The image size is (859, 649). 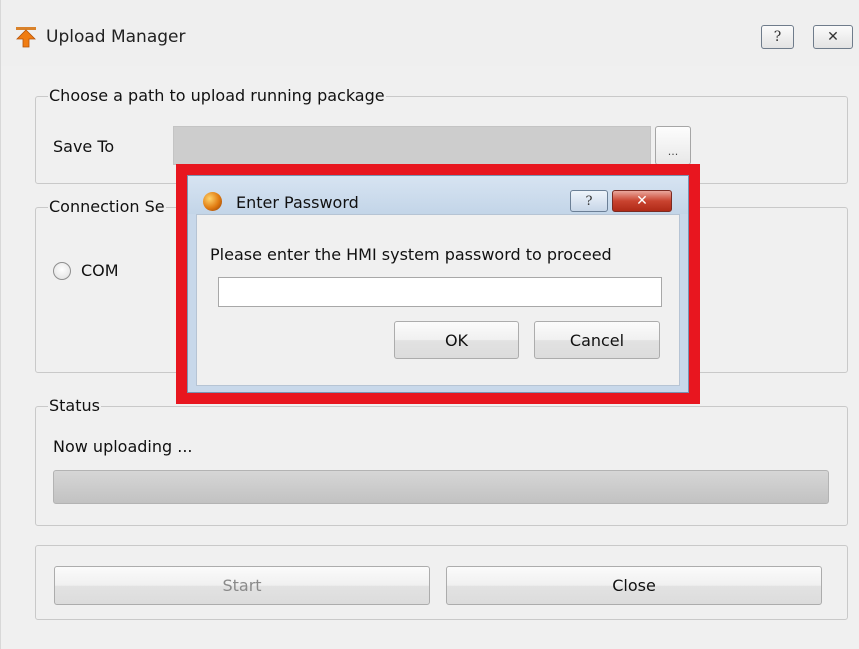 What do you see at coordinates (597, 340) in the screenshot?
I see `cancel-button: Cancel` at bounding box center [597, 340].